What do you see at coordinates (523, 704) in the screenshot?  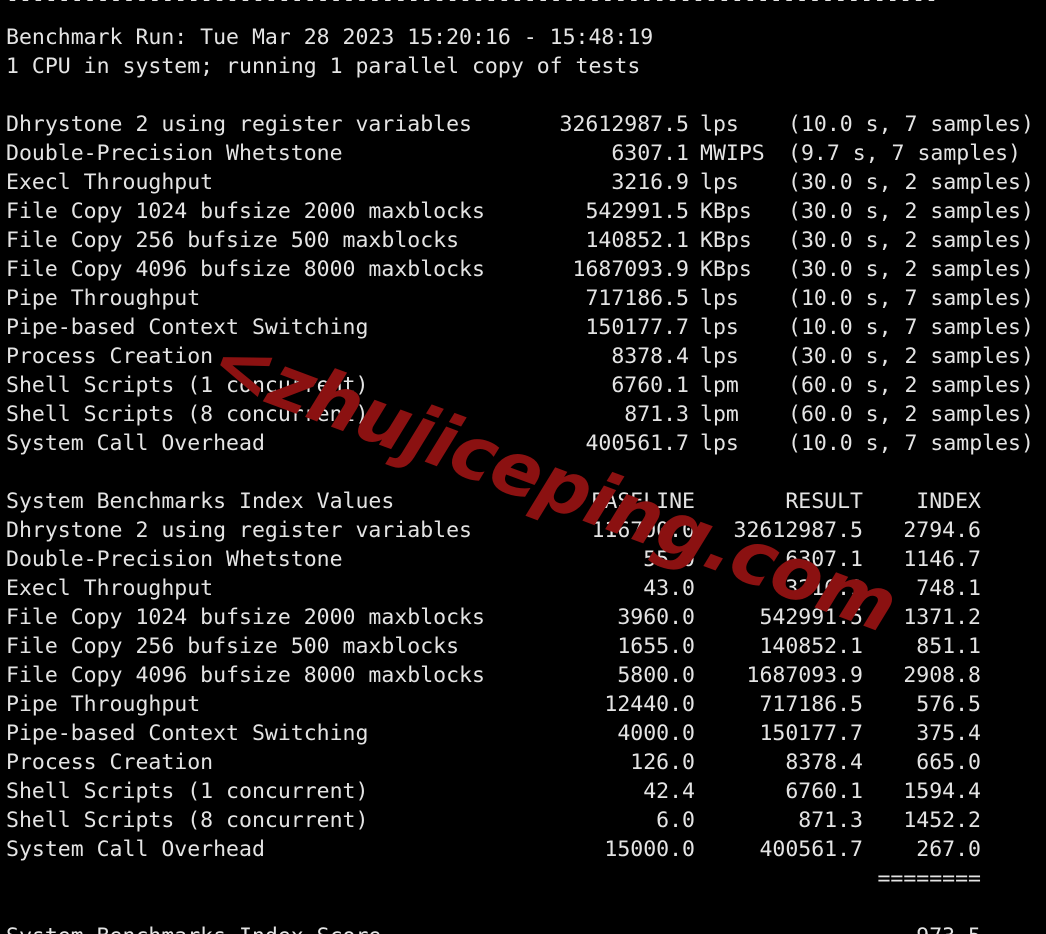 I see `index-table-row: Pipe Throughput 12440.0 717186.5 576.5` at bounding box center [523, 704].